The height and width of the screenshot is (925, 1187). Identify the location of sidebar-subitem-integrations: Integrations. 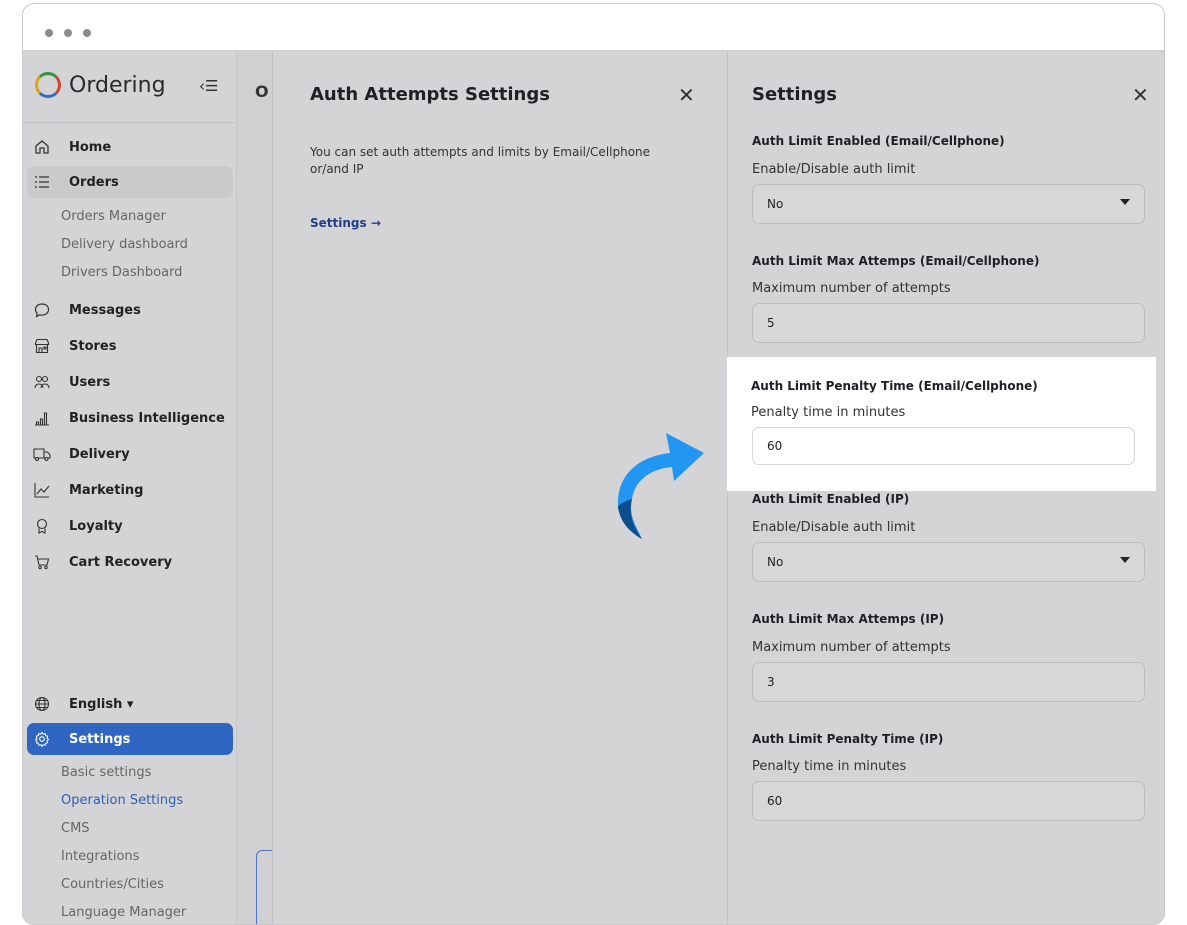
(100, 856).